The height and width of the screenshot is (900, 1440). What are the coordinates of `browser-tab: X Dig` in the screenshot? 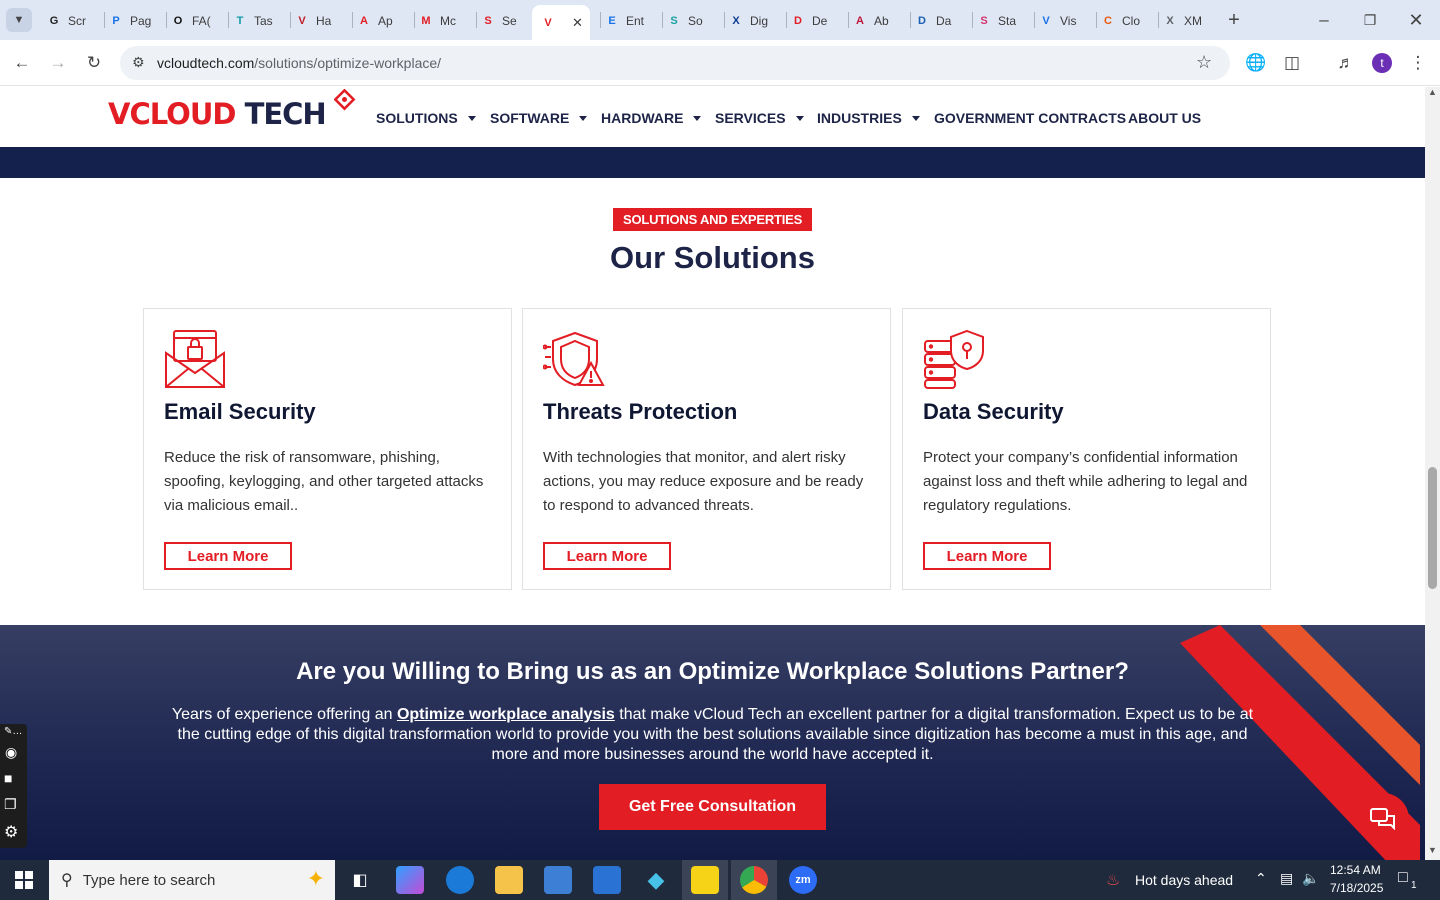 It's located at (752, 21).